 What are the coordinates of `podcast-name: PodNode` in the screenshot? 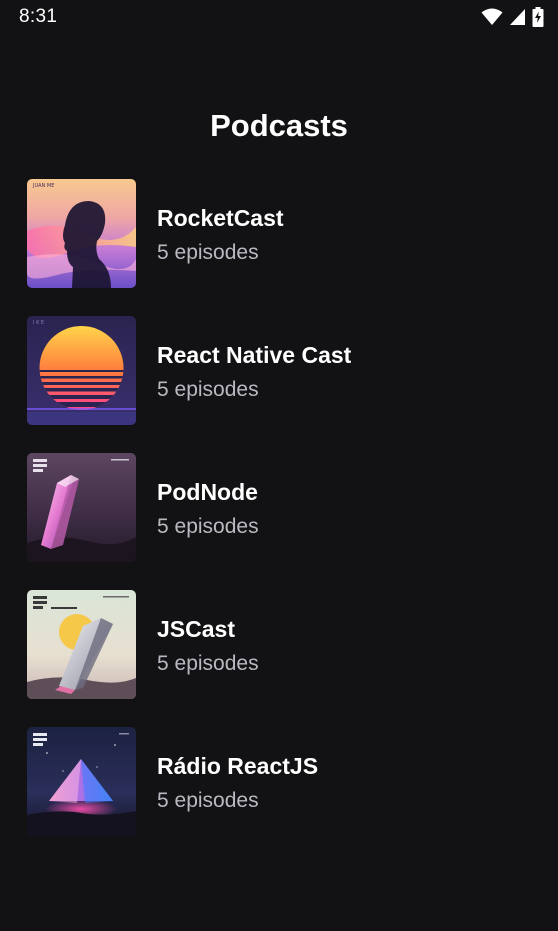 It's located at (207, 492).